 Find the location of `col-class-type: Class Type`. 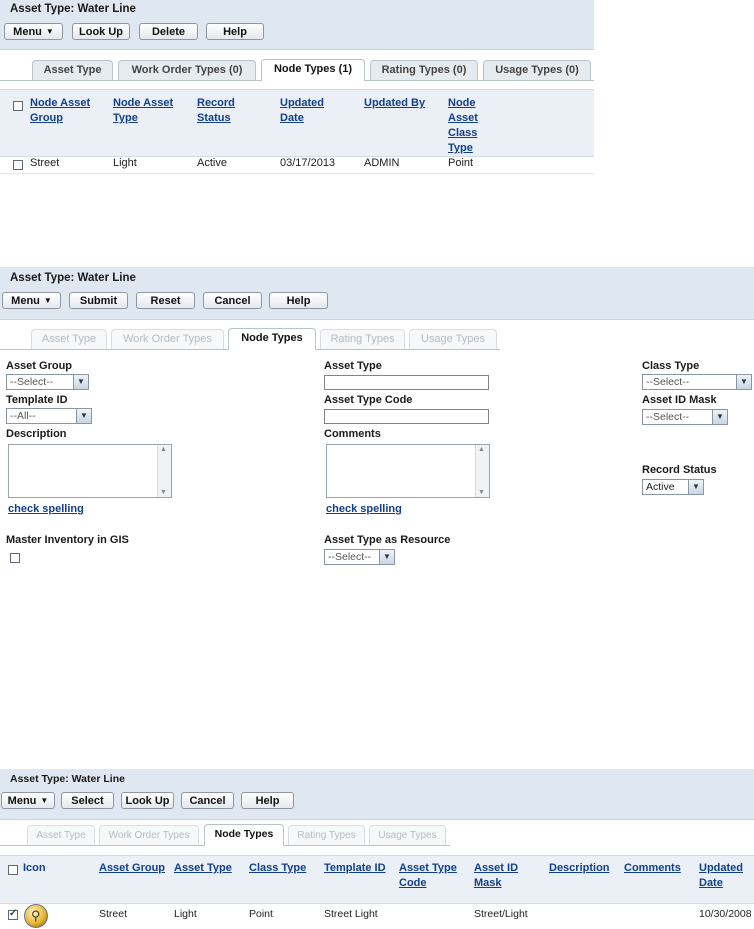

col-class-type: Class Type is located at coordinates (277, 868).